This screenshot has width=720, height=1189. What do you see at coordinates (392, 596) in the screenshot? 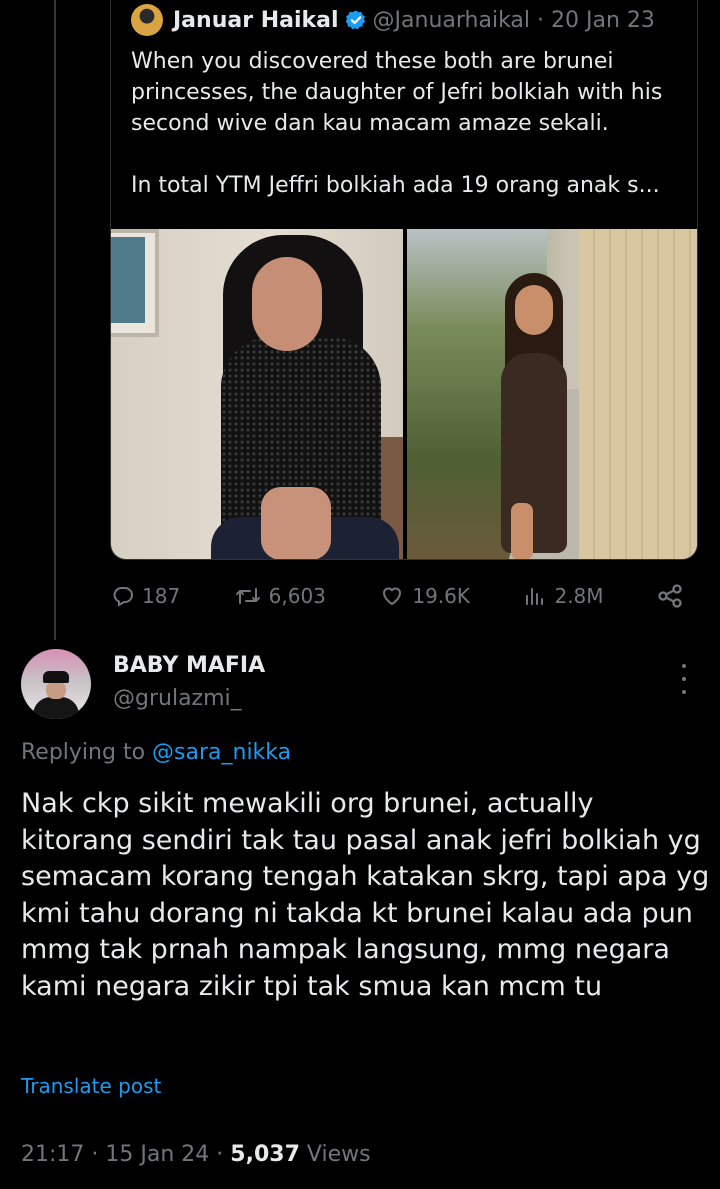
I see `heart-icon` at bounding box center [392, 596].